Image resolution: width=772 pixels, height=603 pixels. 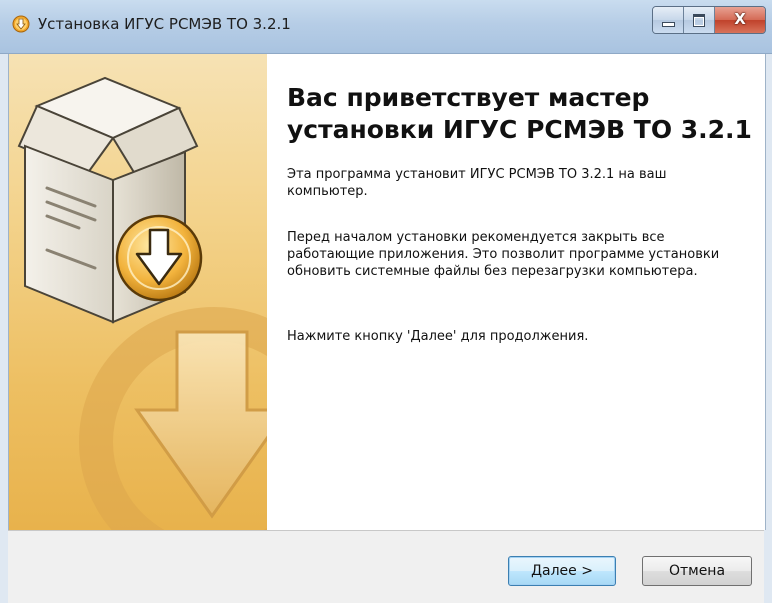 What do you see at coordinates (438, 336) in the screenshot?
I see `continue-instruction: Нажмите кнопку 'Далее' для продолжения.` at bounding box center [438, 336].